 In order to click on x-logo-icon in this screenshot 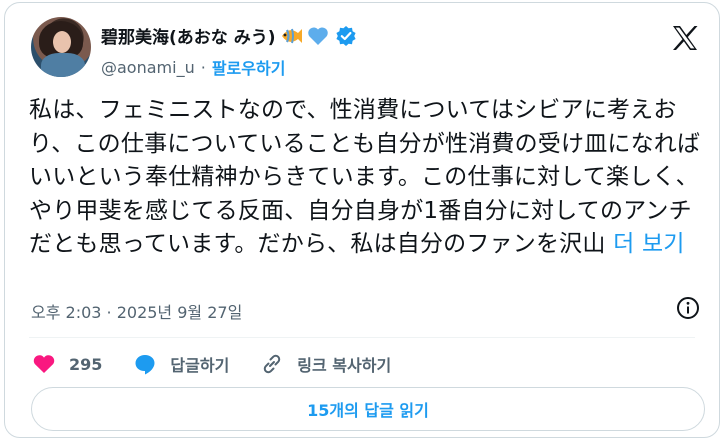, I will do `click(685, 38)`.